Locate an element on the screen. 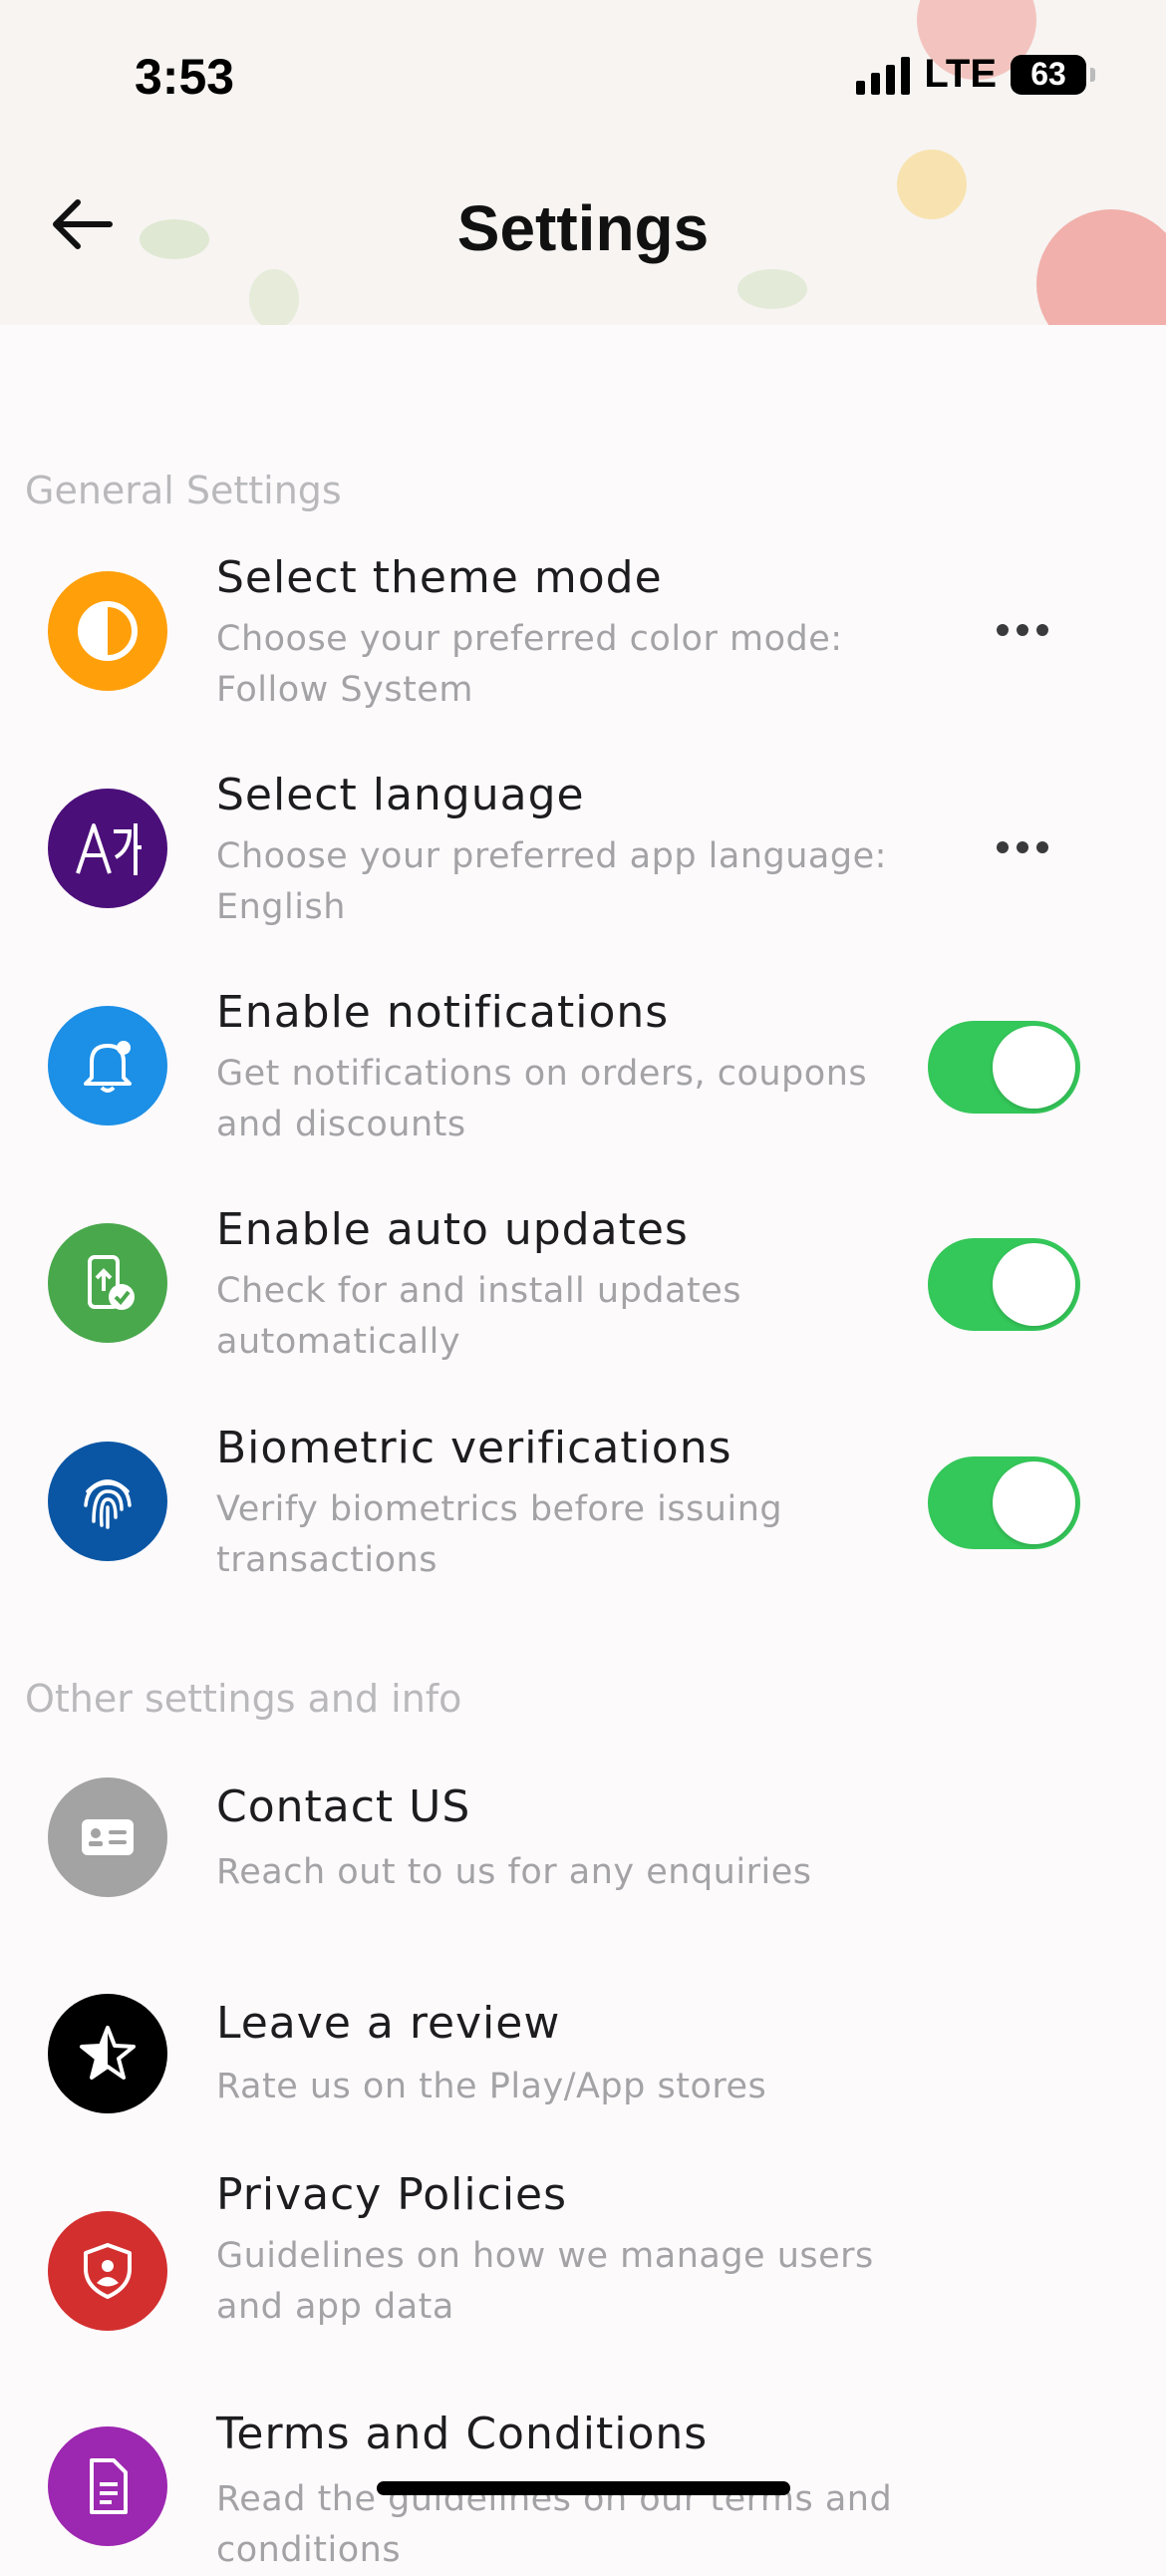 The width and height of the screenshot is (1166, 2576). section-title-general: General Settings is located at coordinates (184, 490).